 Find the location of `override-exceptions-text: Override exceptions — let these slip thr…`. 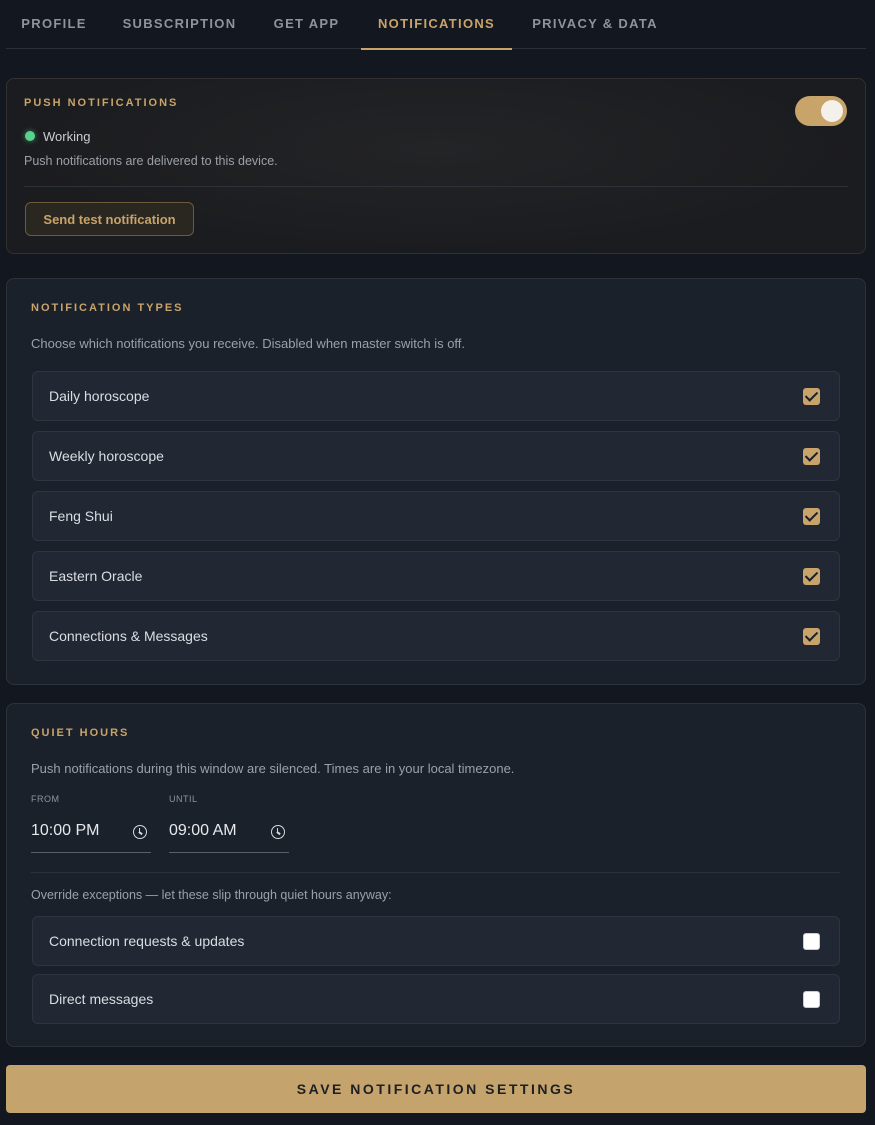

override-exceptions-text: Override exceptions — let these slip thr… is located at coordinates (211, 895).